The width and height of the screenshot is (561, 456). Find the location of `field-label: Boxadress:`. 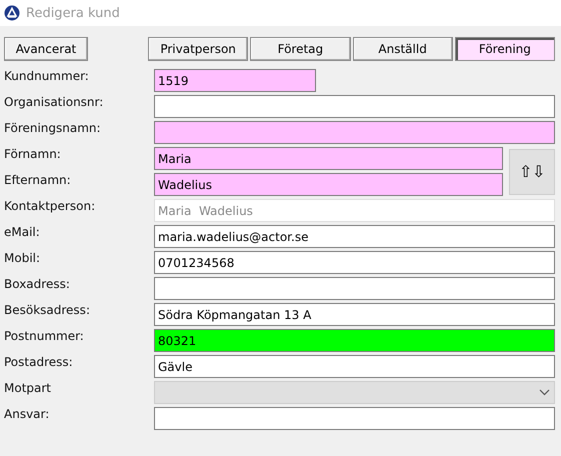

field-label: Boxadress: is located at coordinates (37, 284).